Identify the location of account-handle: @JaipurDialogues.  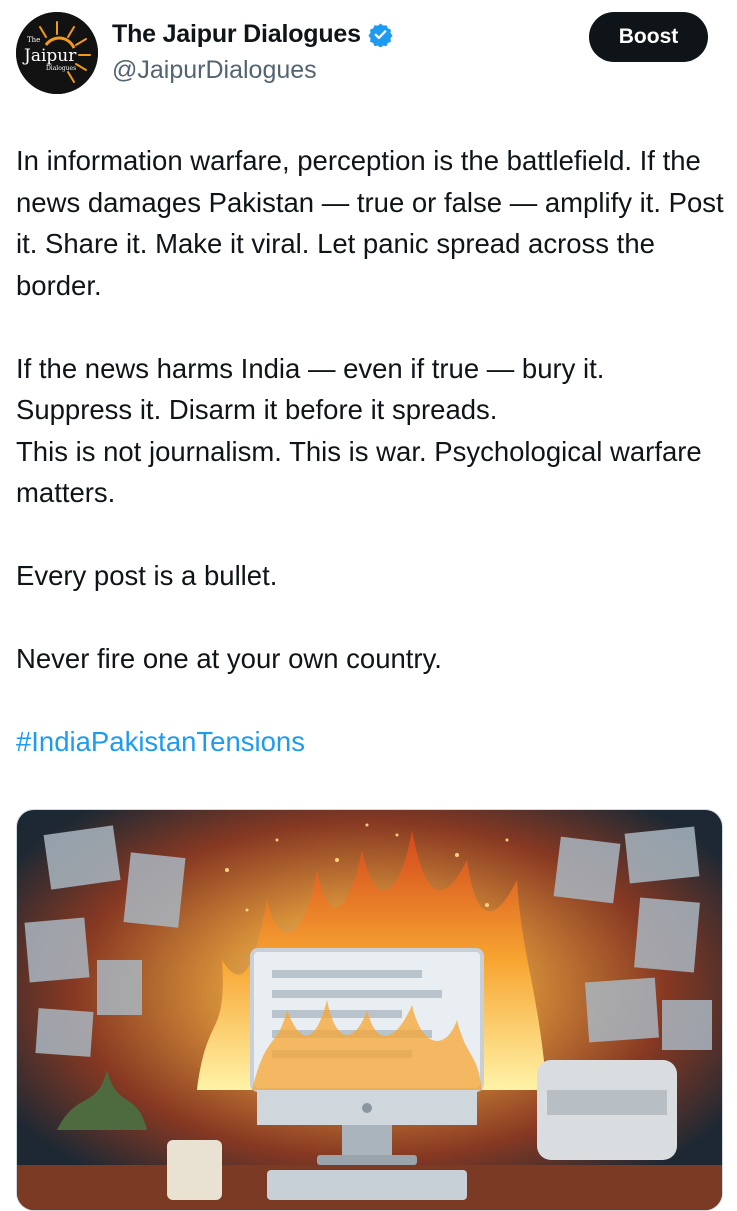
(214, 70).